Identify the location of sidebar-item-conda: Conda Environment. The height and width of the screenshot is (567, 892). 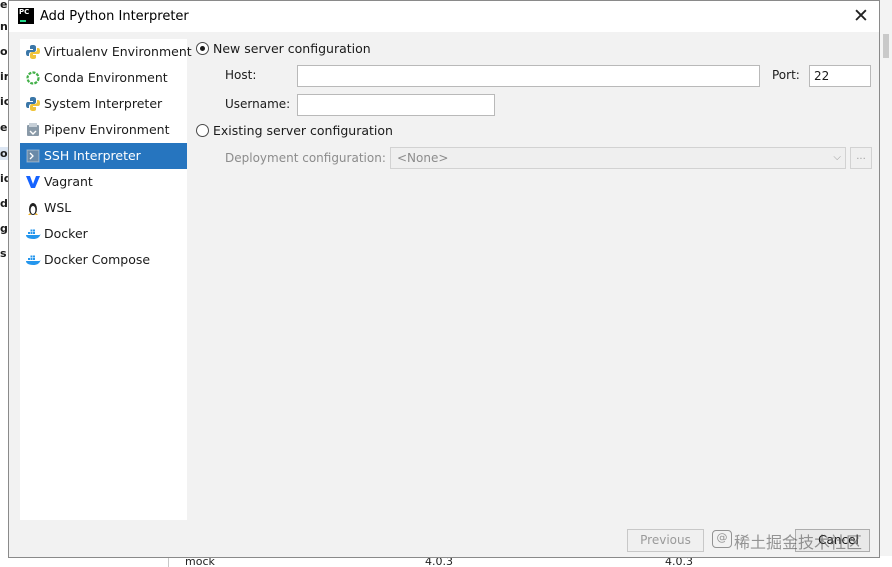
(103, 78).